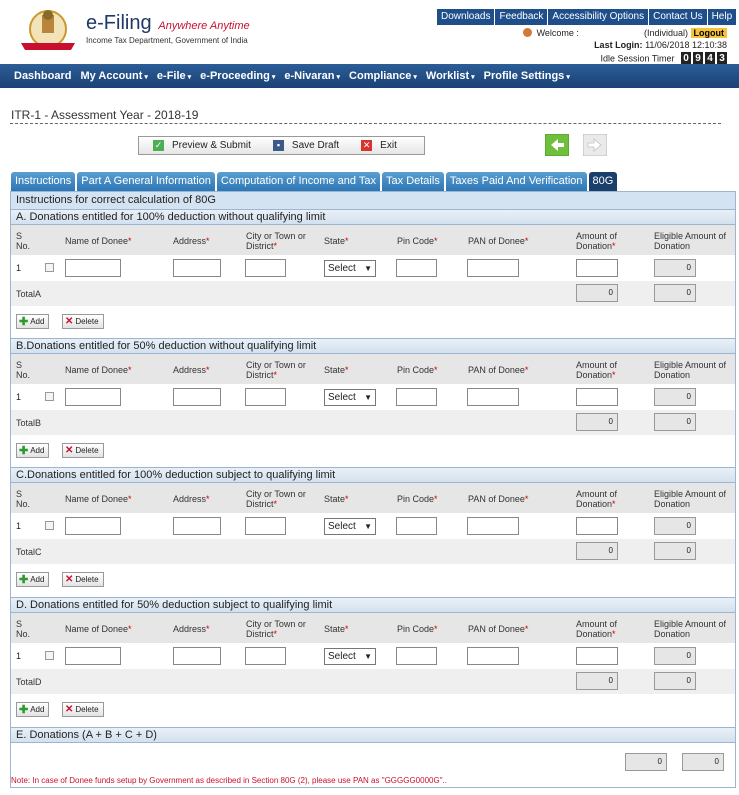  I want to click on nav-my-account: My Account ▾, so click(113, 76).